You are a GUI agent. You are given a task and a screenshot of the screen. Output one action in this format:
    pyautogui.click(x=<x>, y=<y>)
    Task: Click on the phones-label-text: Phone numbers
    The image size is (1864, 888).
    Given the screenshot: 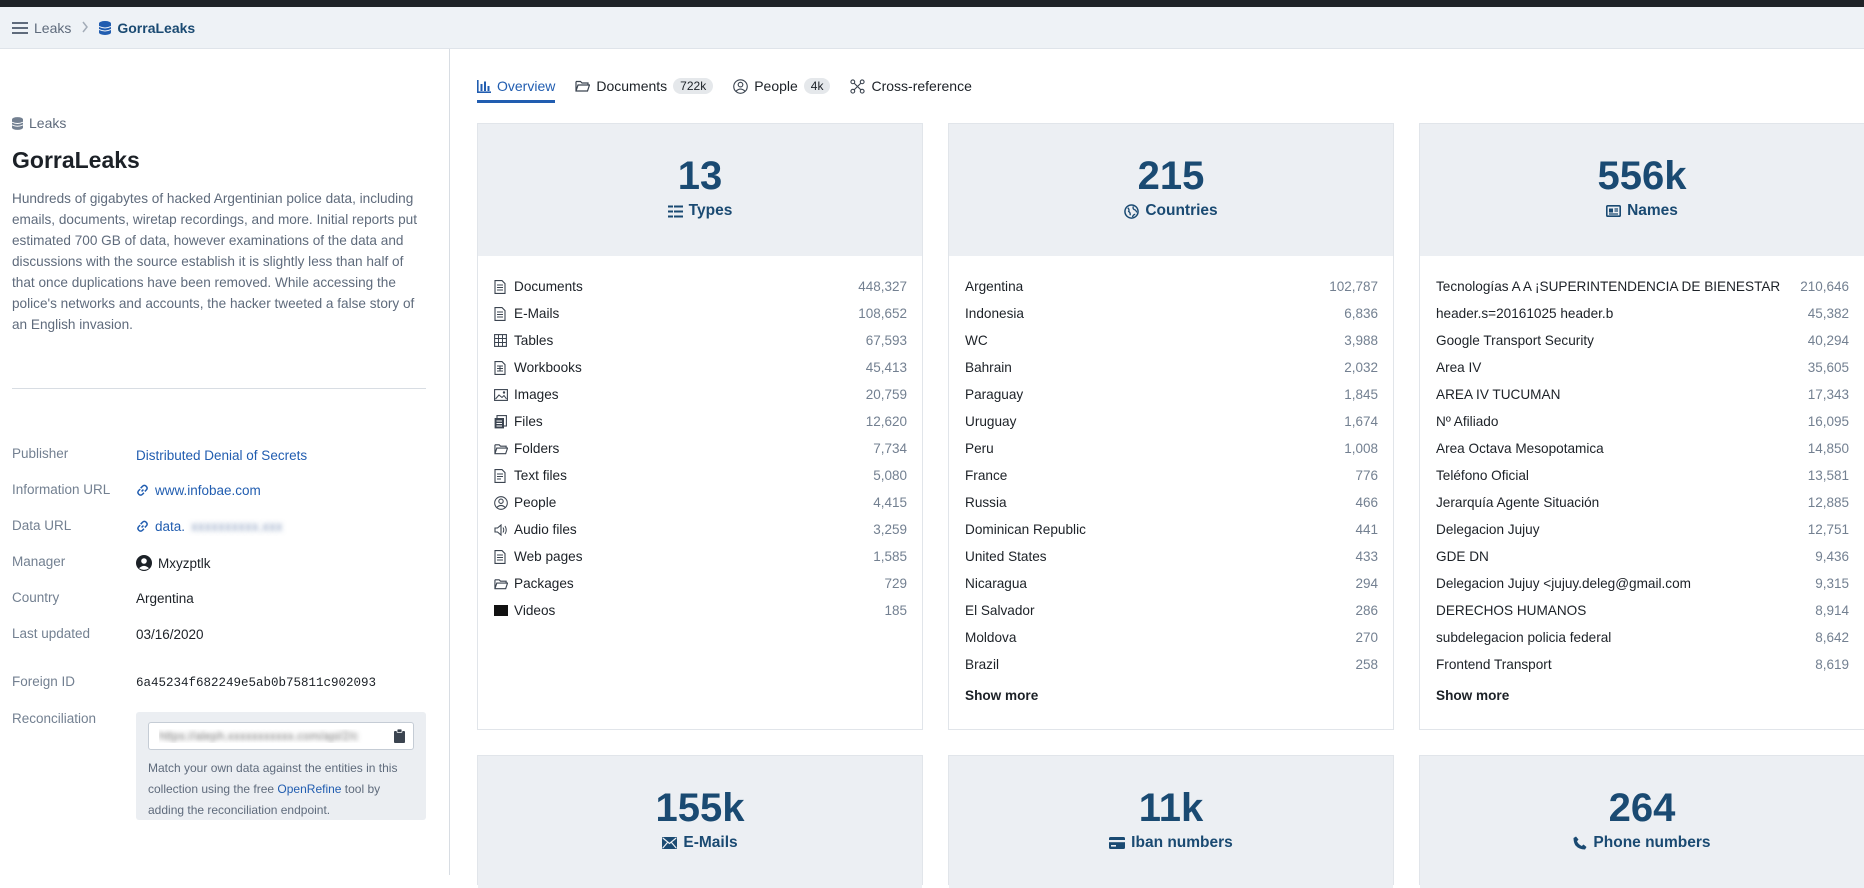 What is the action you would take?
    pyautogui.click(x=1652, y=842)
    